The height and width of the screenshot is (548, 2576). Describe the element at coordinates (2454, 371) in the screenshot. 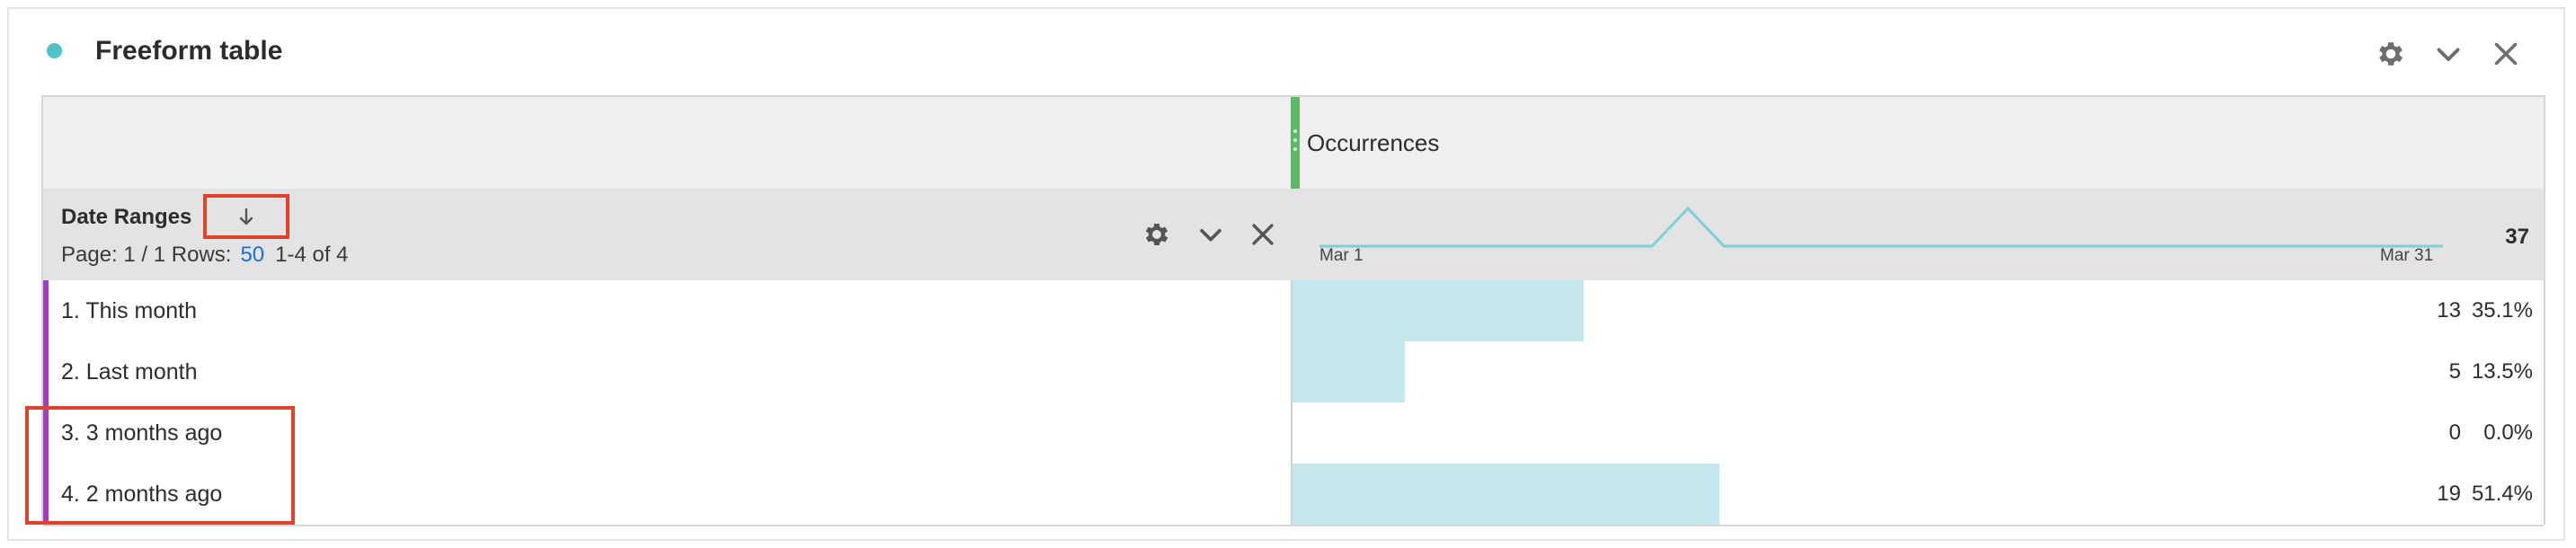

I see `row-count: 5` at that location.